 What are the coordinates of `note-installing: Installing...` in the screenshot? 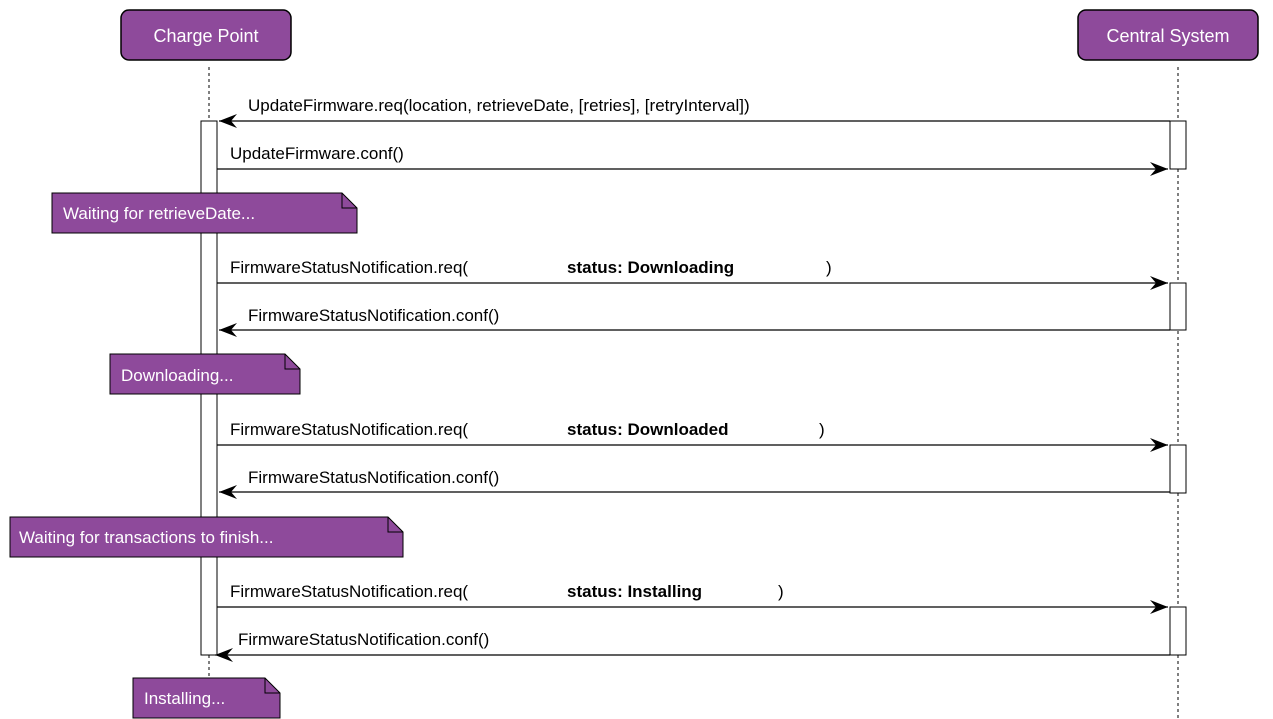 It's located at (206, 698).